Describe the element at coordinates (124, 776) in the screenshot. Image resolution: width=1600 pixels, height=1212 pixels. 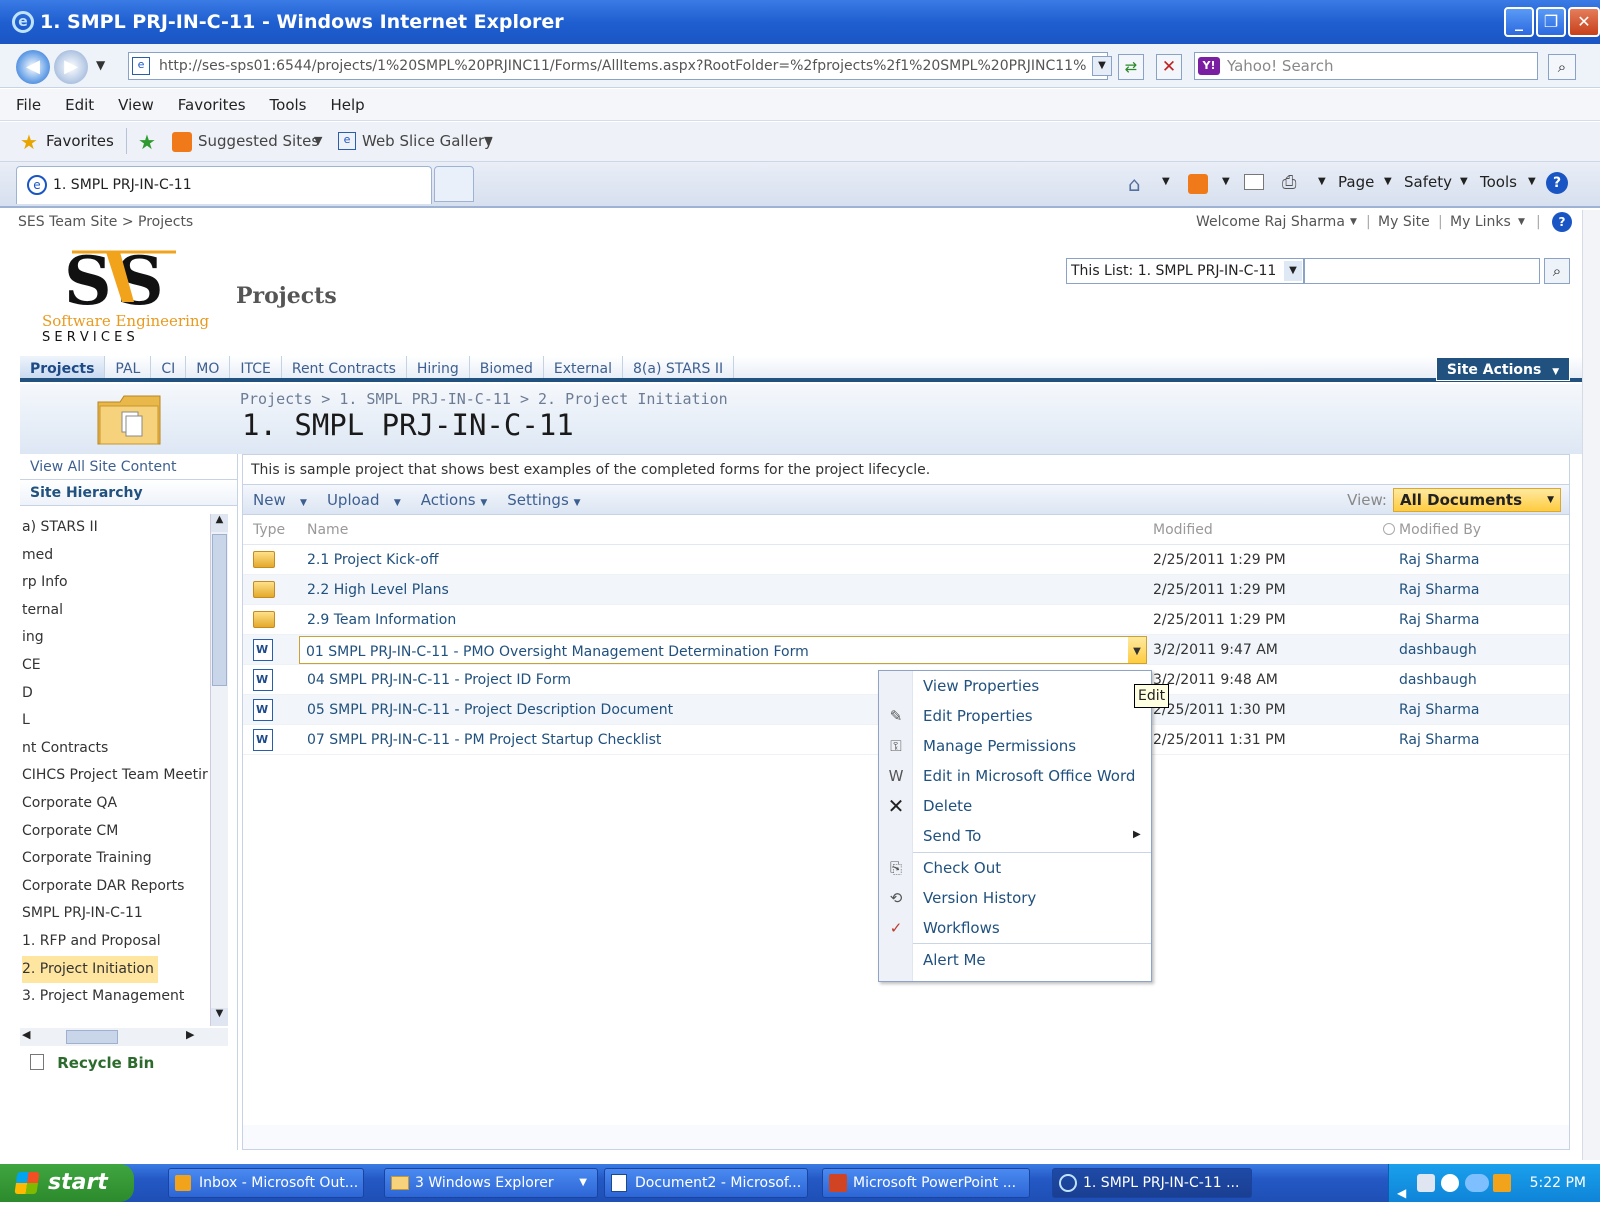
I see `tree-item: CIHCS Project Team Meetir` at that location.